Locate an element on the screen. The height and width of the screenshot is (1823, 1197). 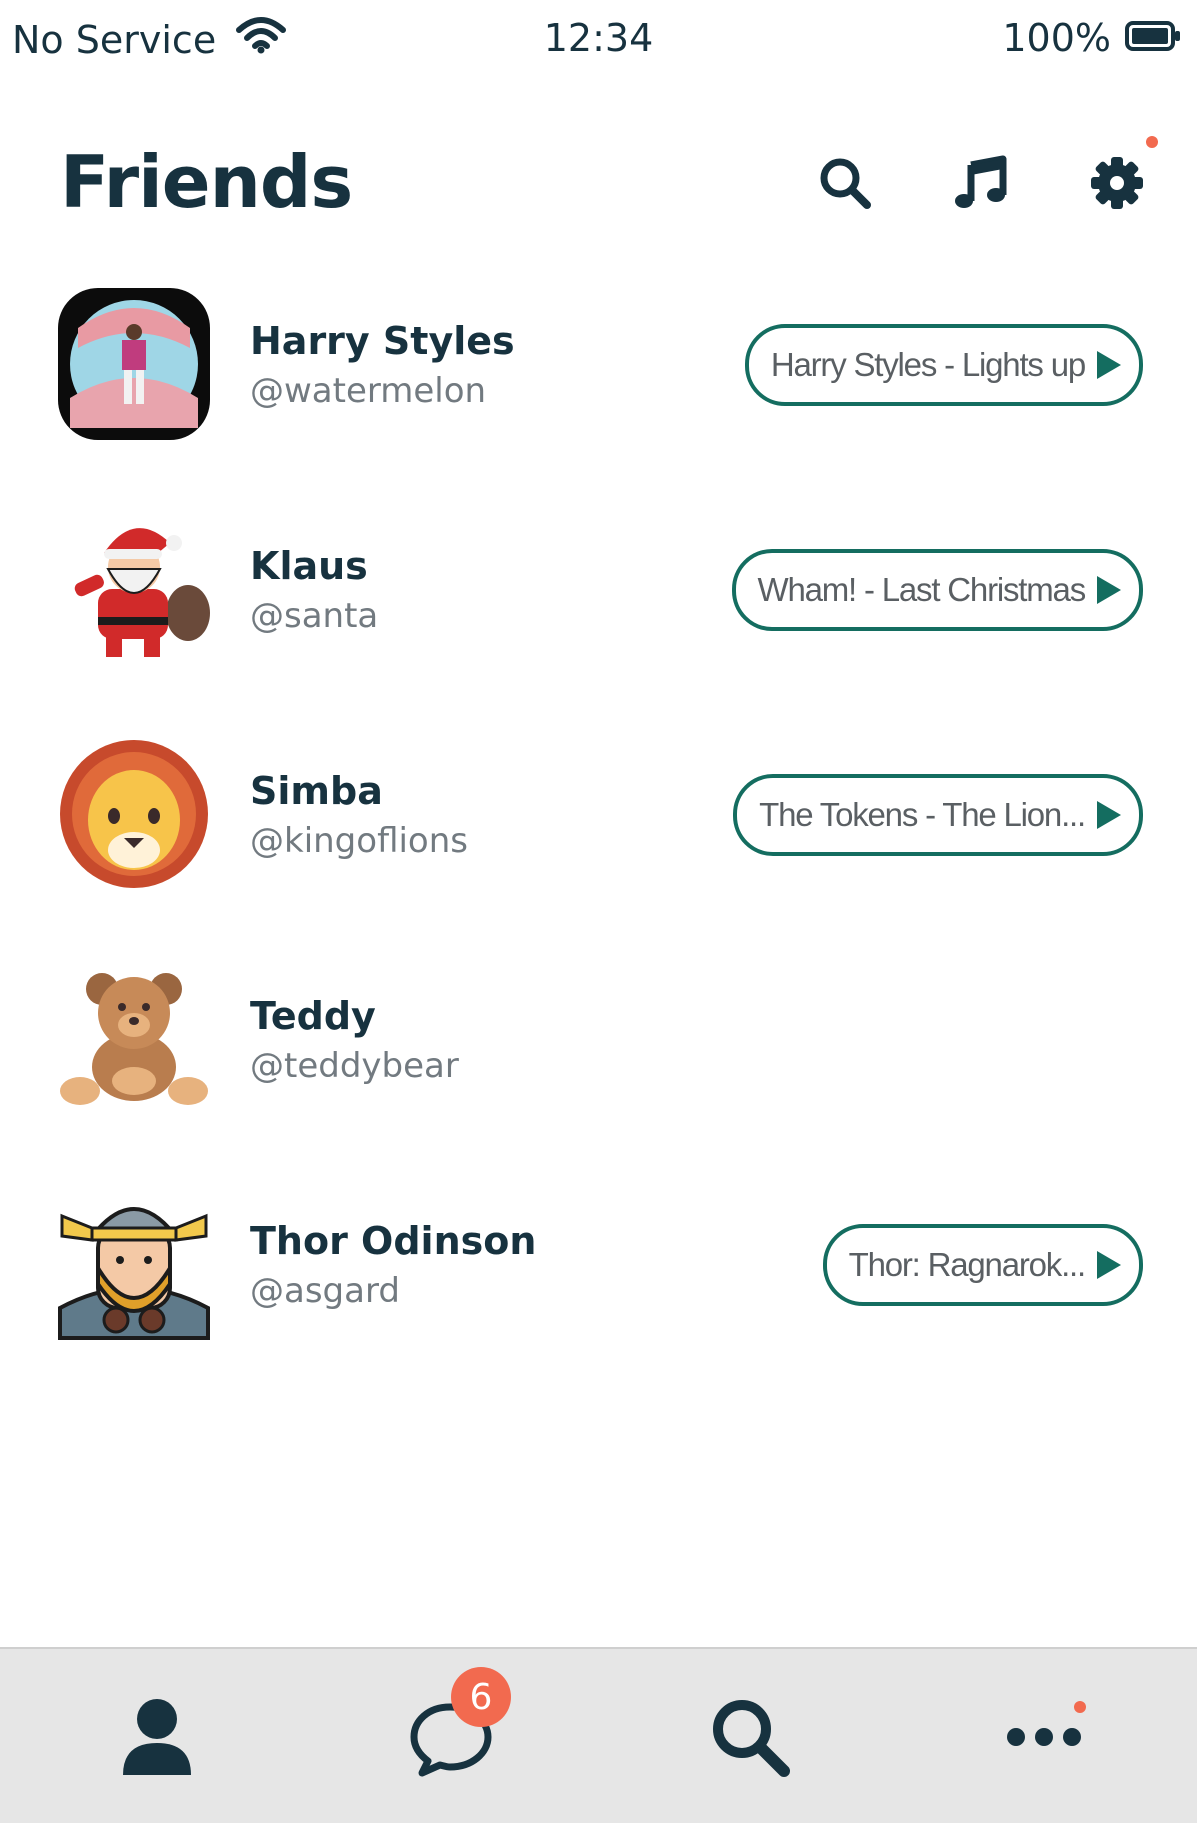
now-playing-button: Harry Styles - Lights up is located at coordinates (943, 365).